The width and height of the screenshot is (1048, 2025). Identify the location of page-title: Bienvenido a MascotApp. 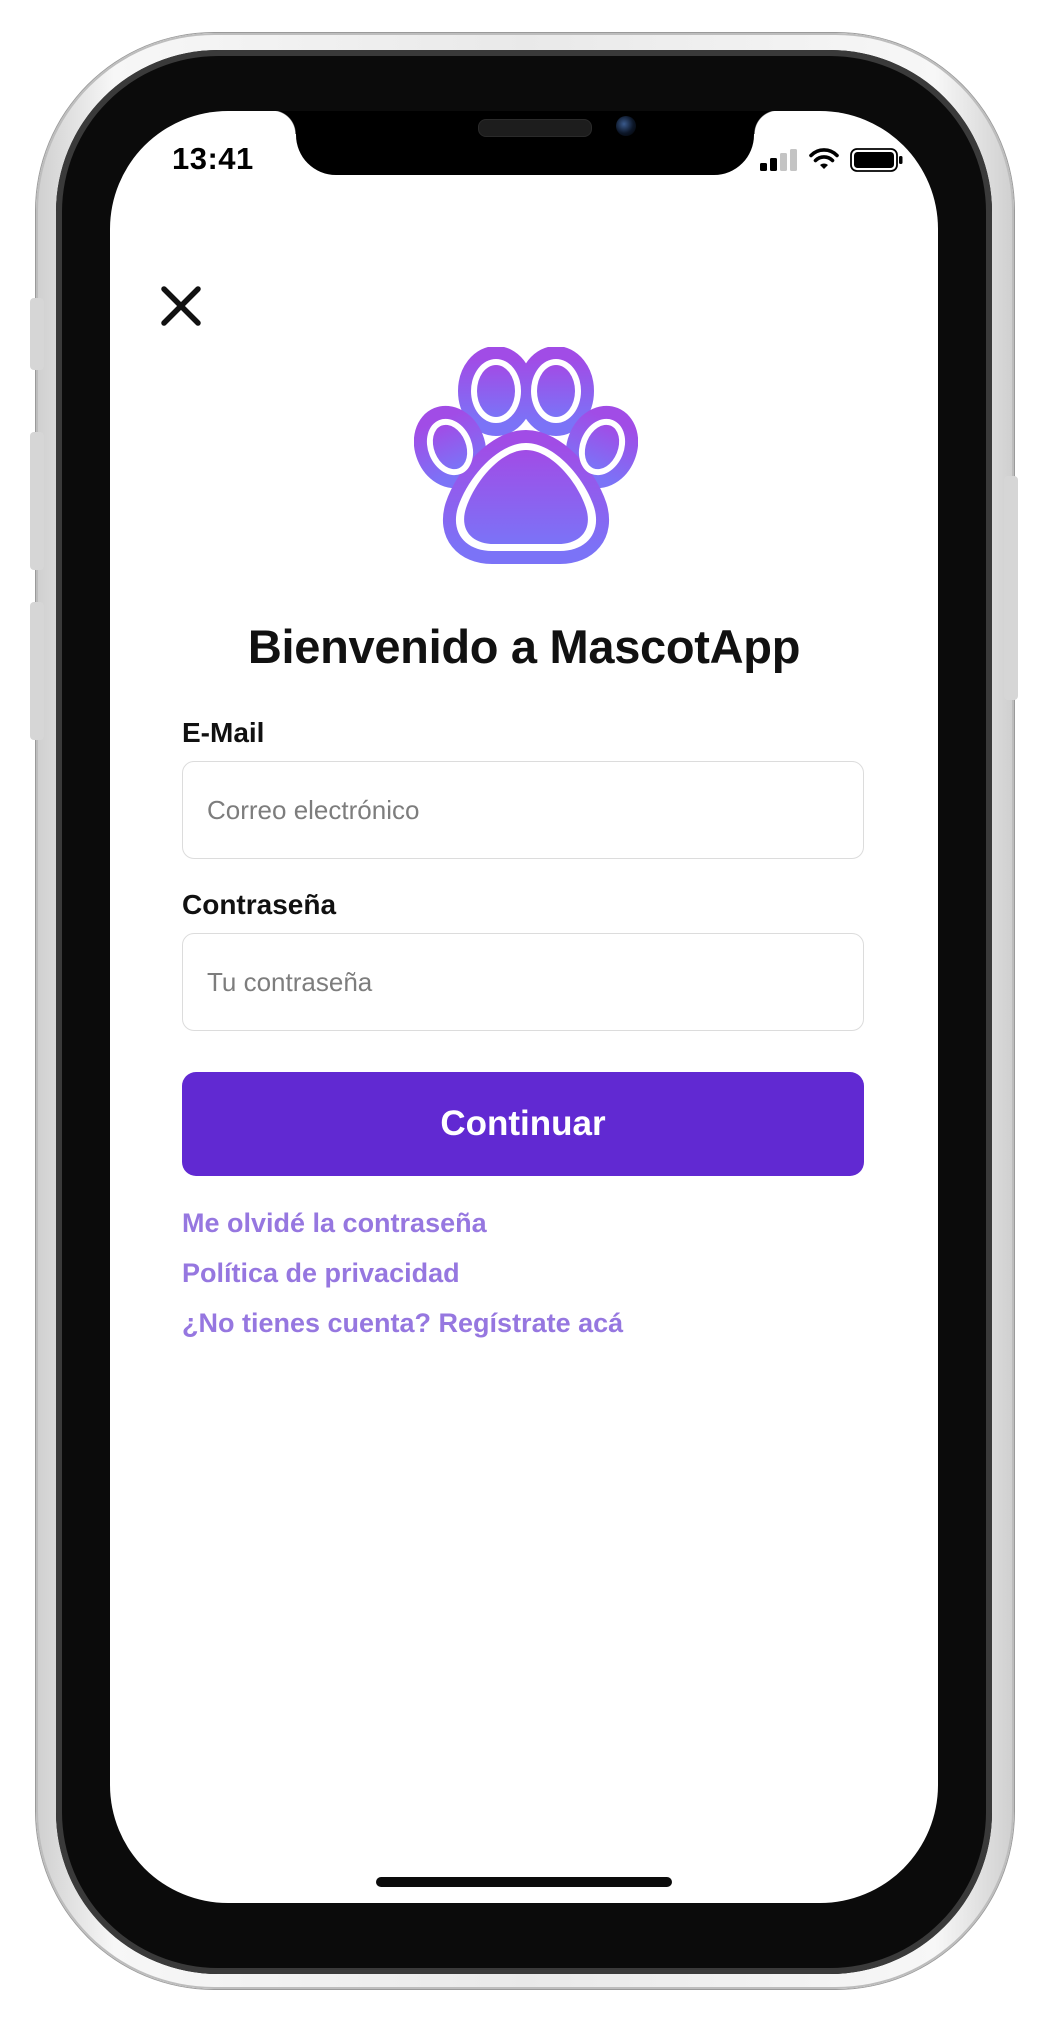
(524, 646).